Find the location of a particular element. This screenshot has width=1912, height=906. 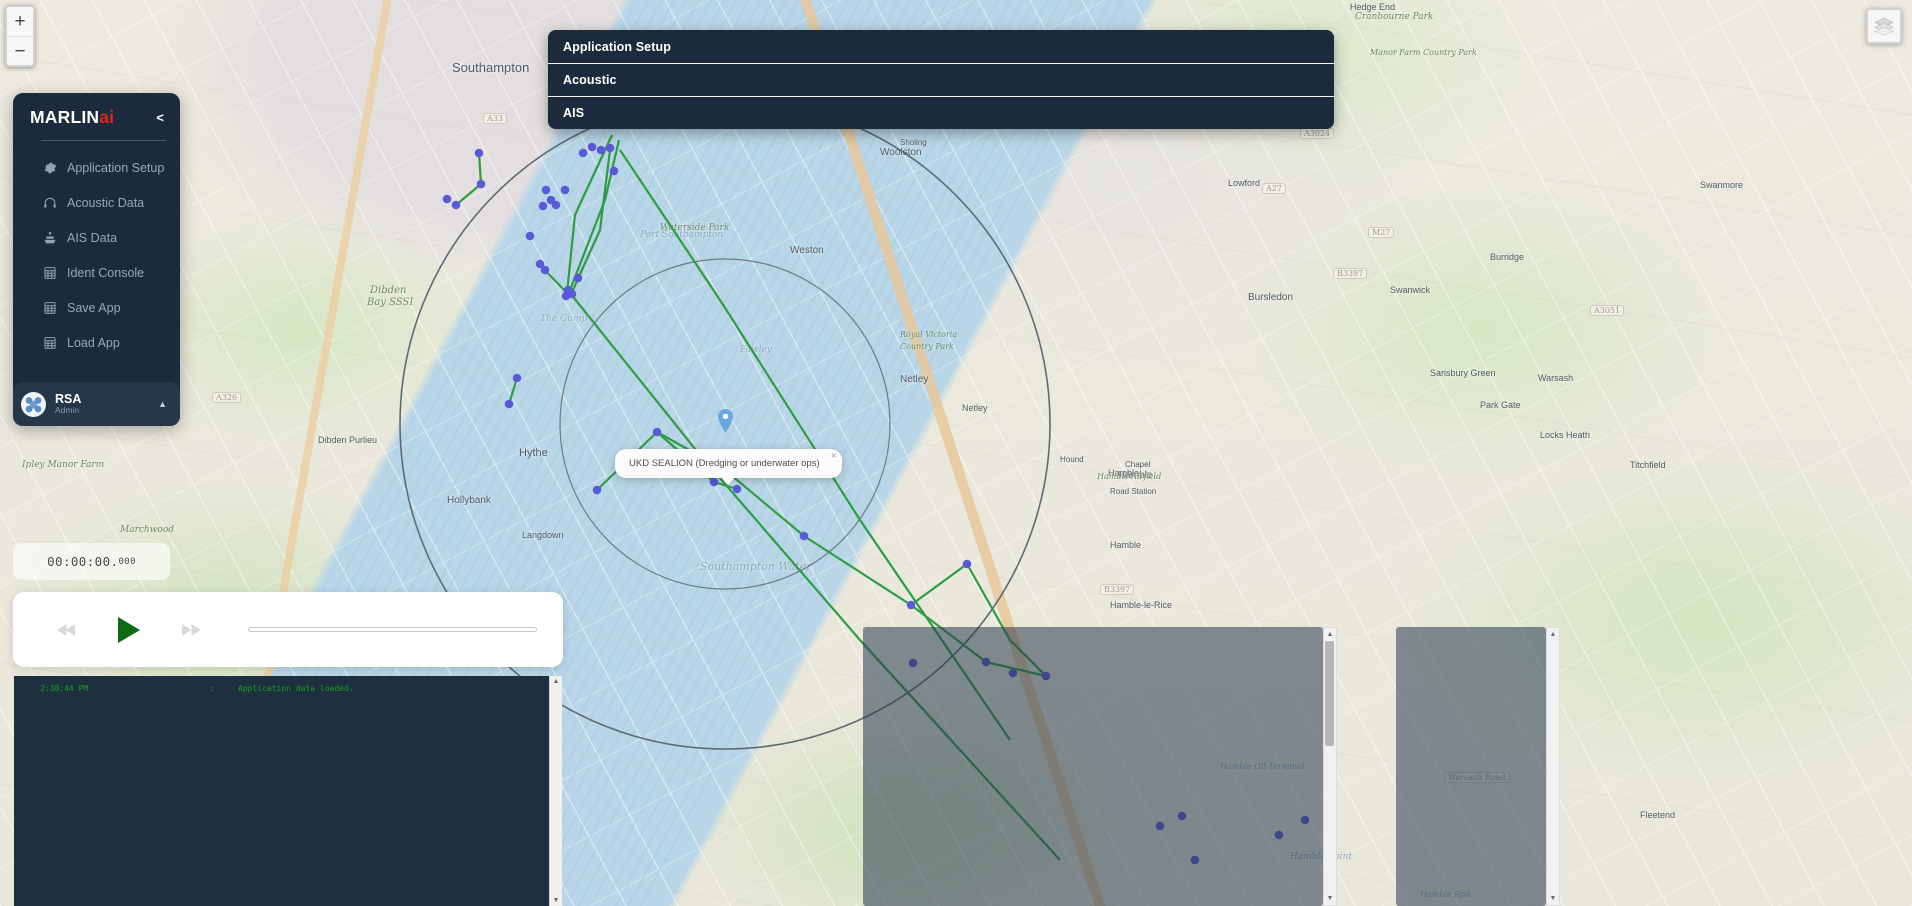

sidebar-item-ais-data: AIS Data is located at coordinates (96, 237).